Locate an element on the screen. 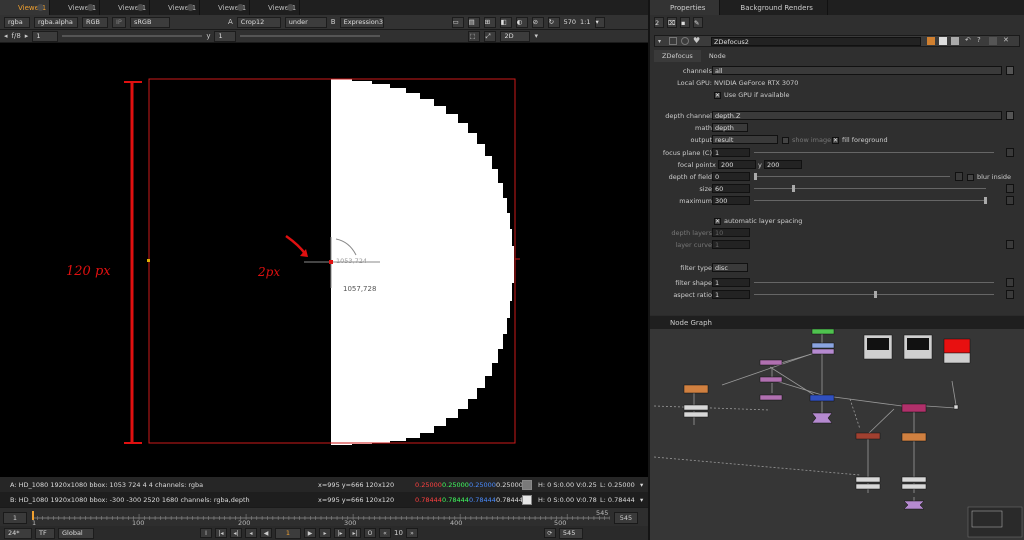  maximum-anim-icon is located at coordinates (1010, 200).